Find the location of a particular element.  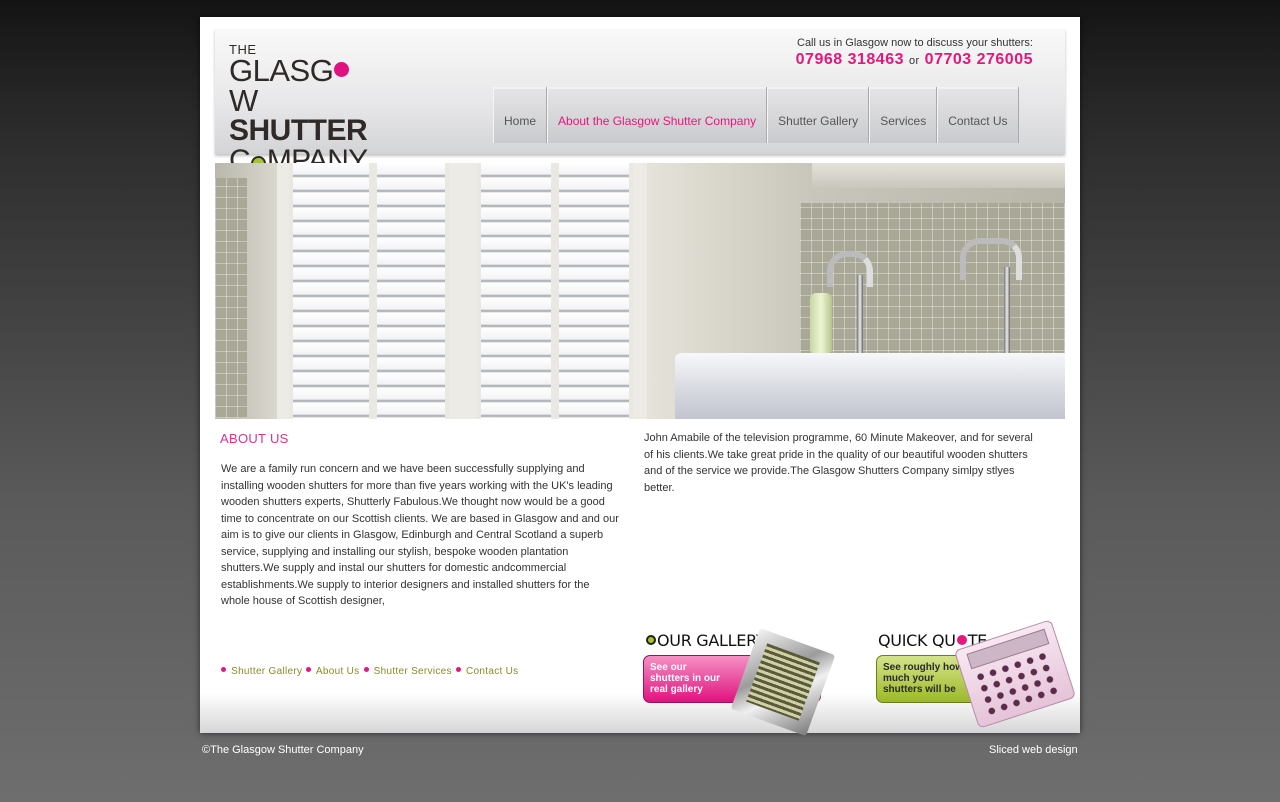

logo-line-shutter: SHUTTER is located at coordinates (298, 130).